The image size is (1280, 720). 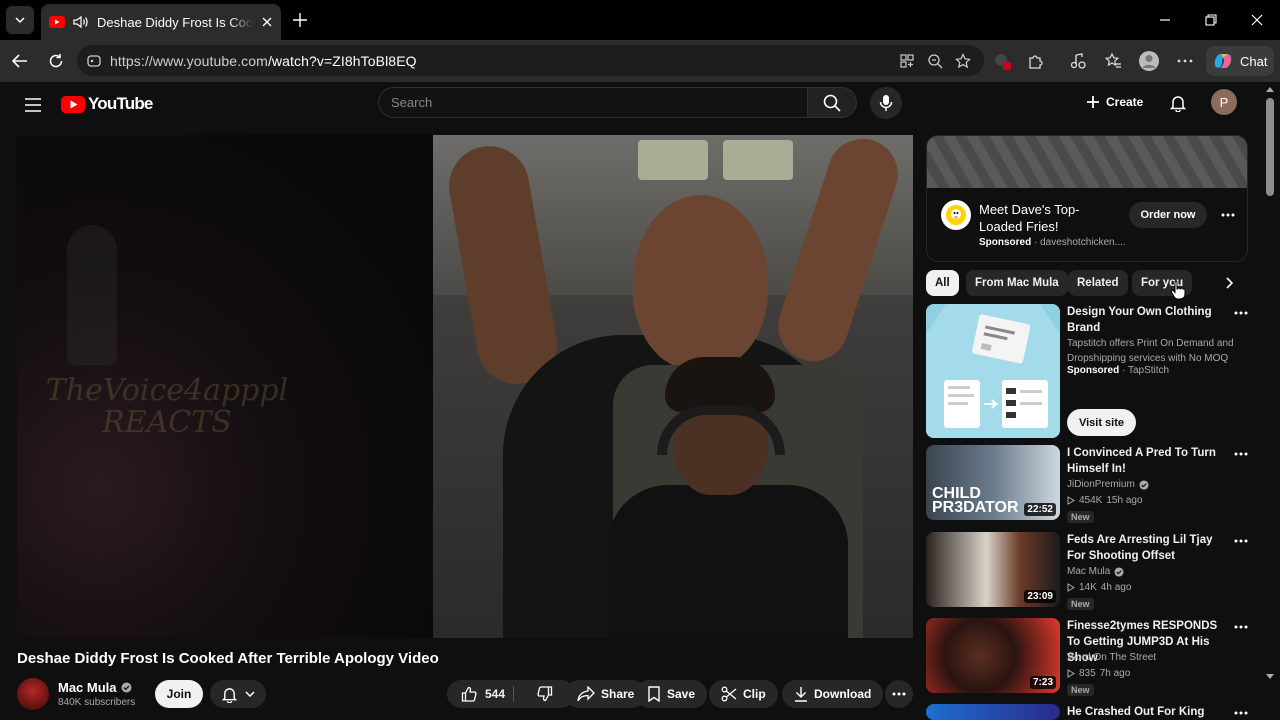 I want to click on page-scrollbar, so click(x=1271, y=401).